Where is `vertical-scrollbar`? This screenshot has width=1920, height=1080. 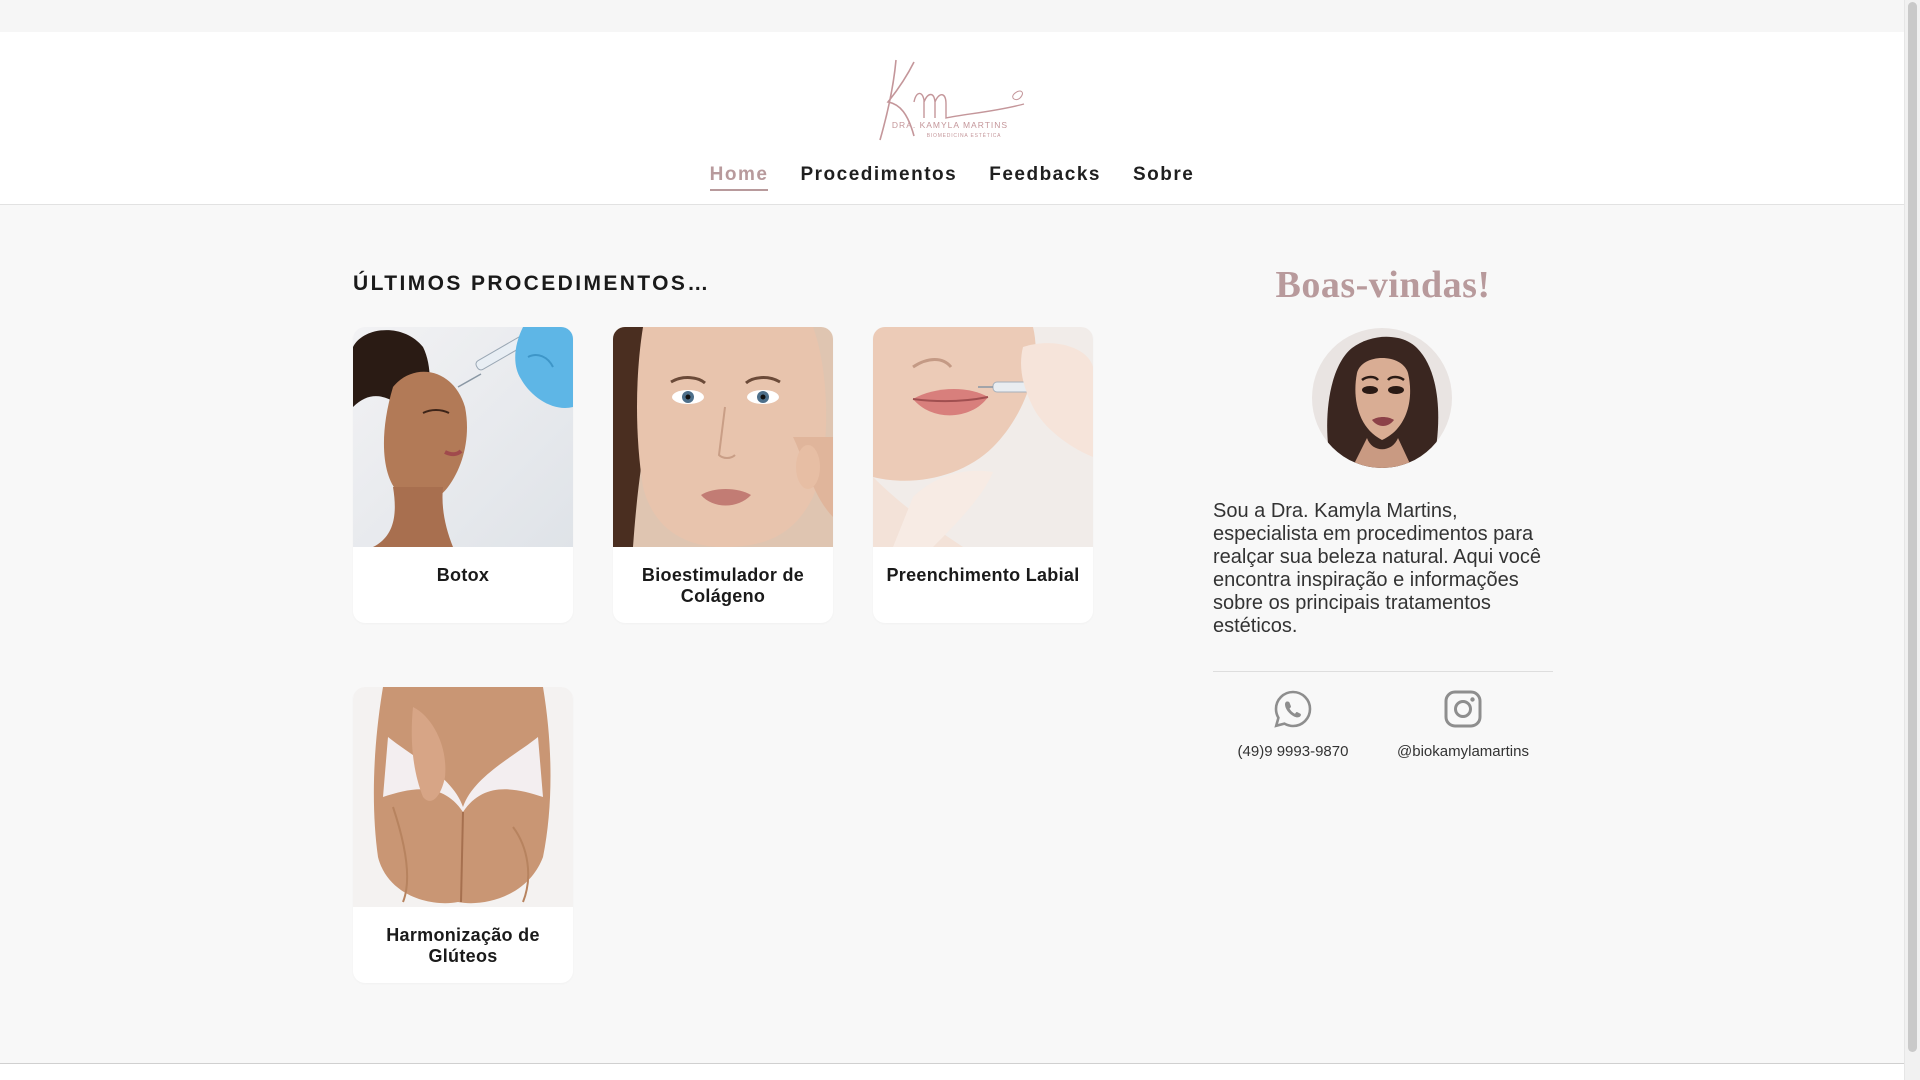 vertical-scrollbar is located at coordinates (1912, 540).